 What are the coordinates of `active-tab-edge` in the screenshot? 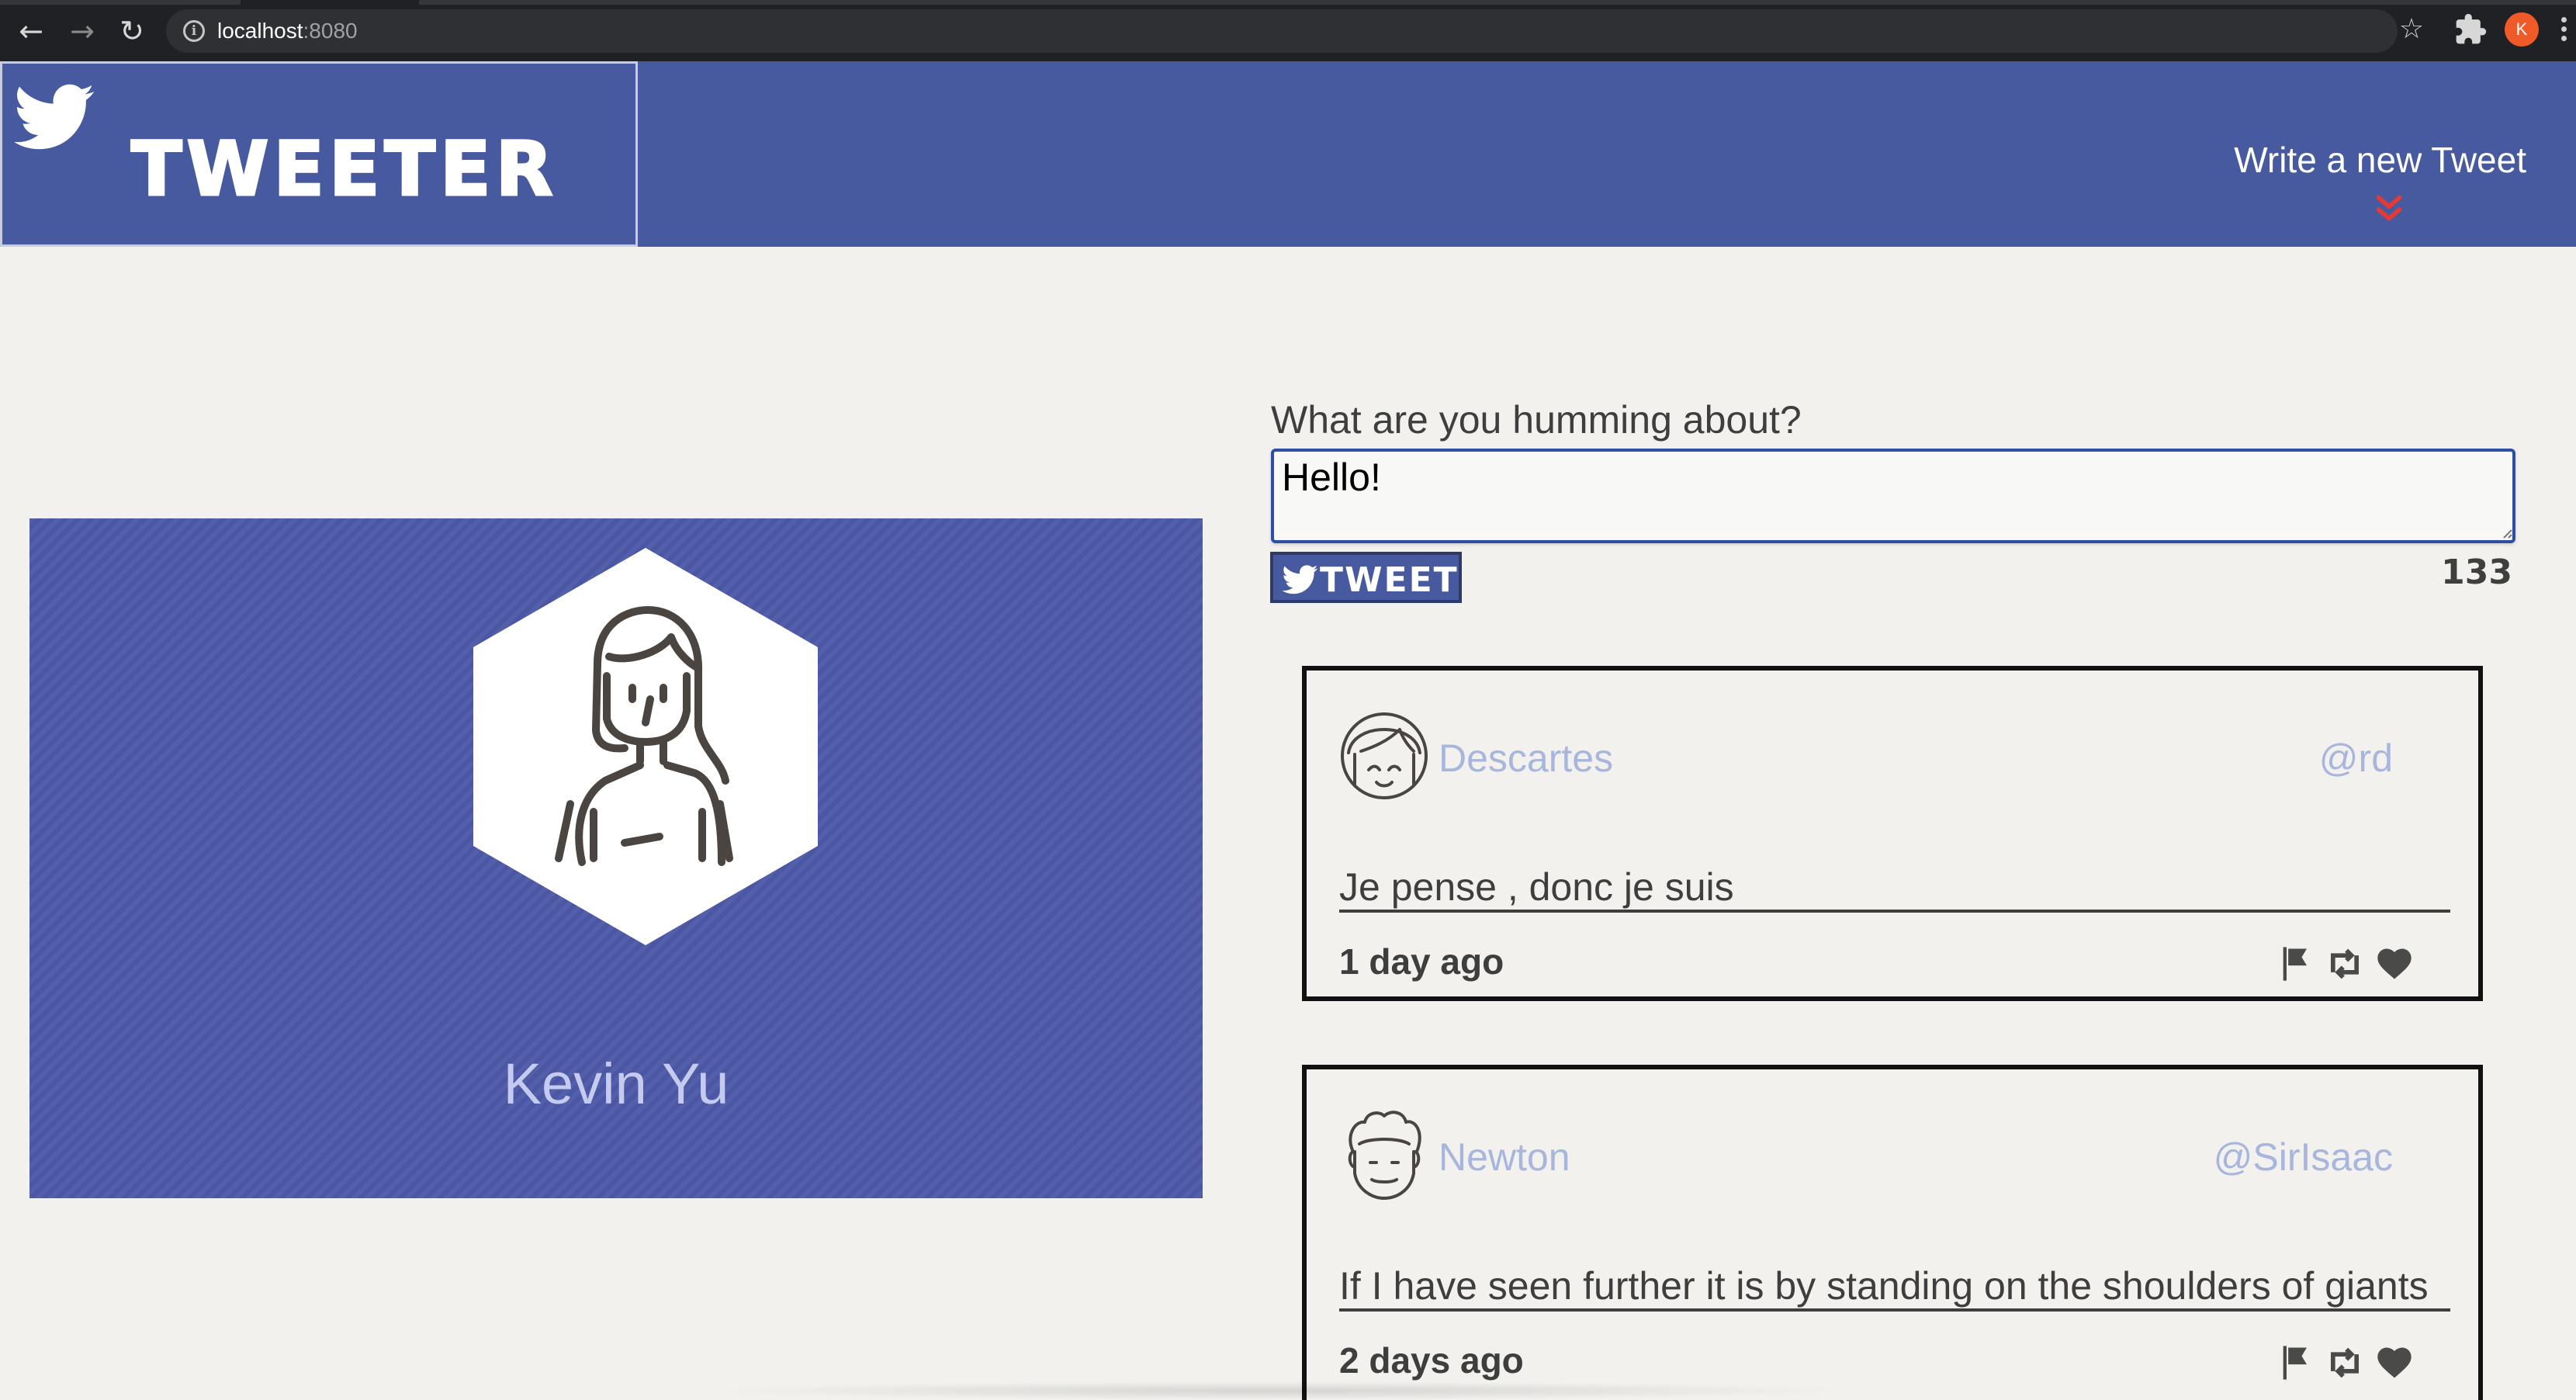 It's located at (330, 2).